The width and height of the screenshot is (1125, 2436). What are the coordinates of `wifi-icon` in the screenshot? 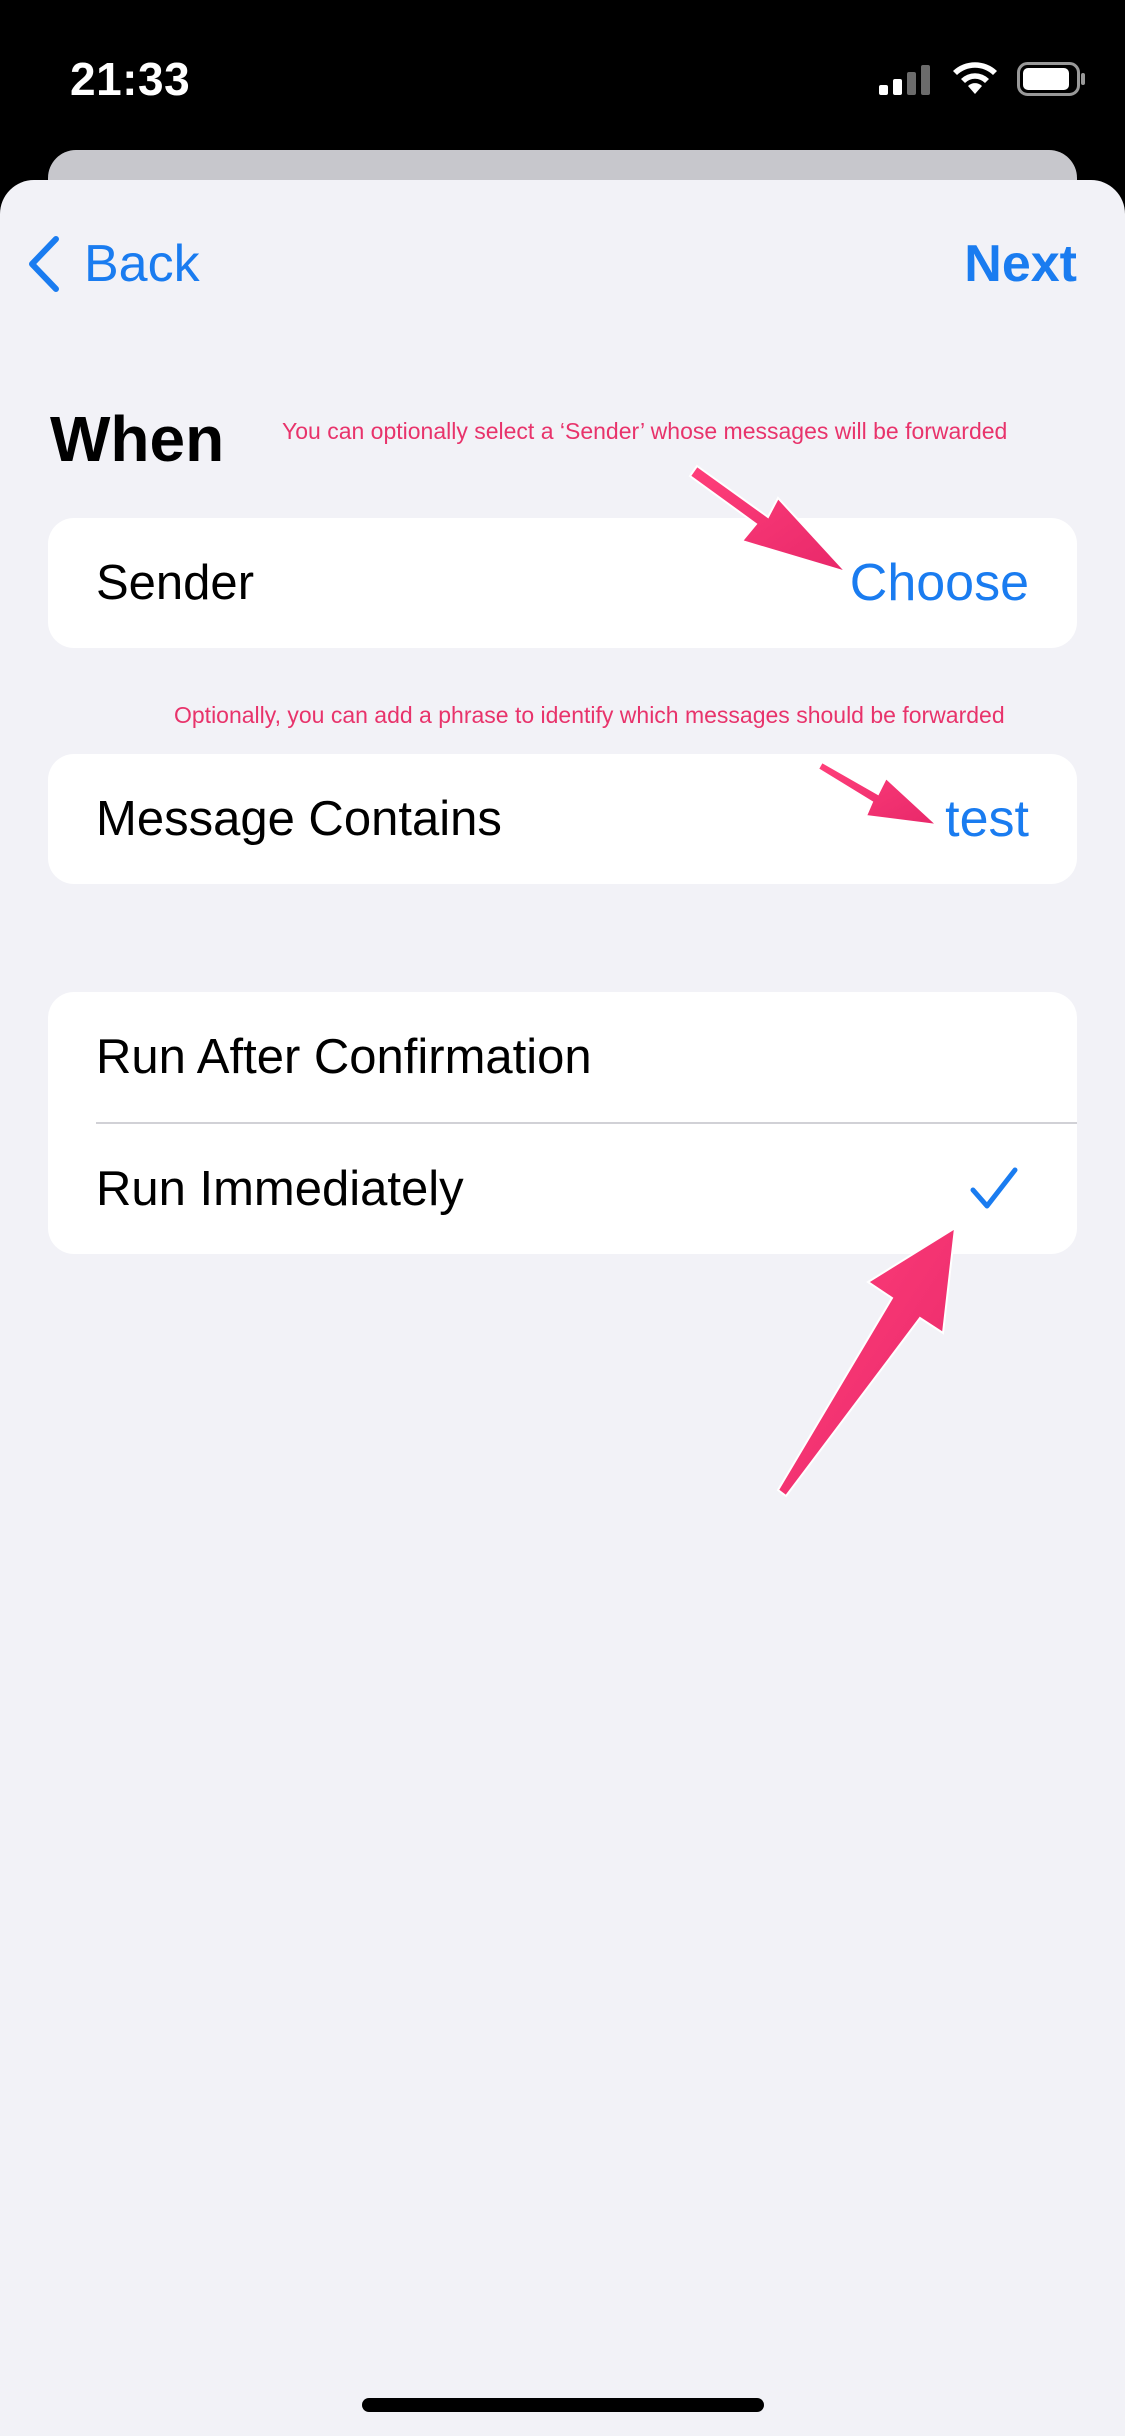 It's located at (975, 78).